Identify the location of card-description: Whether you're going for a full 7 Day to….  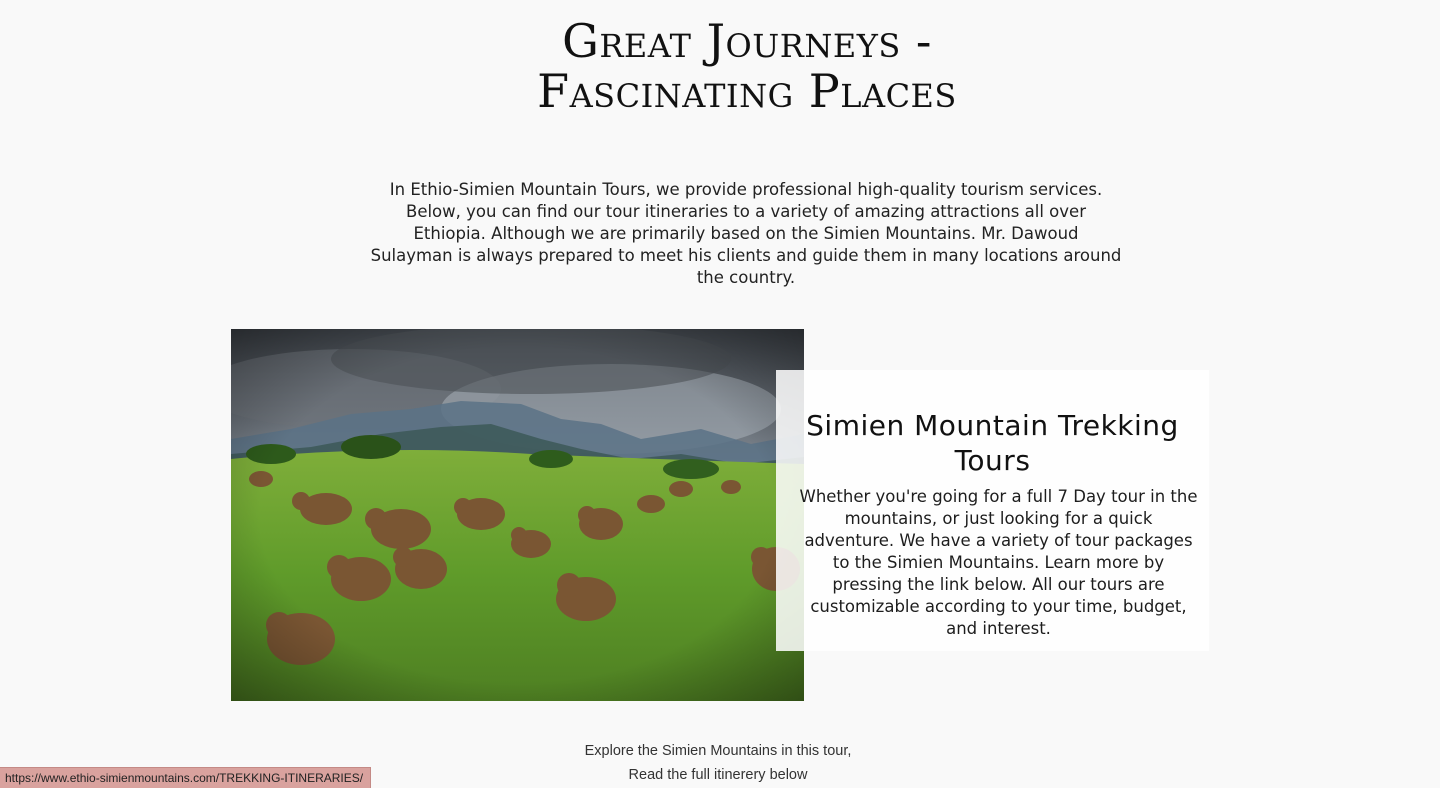
(998, 562).